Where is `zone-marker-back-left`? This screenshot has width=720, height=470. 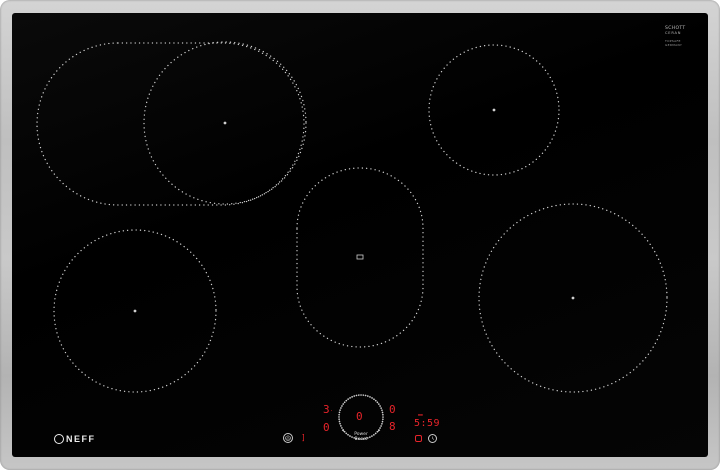
zone-marker-back-left is located at coordinates (225, 123).